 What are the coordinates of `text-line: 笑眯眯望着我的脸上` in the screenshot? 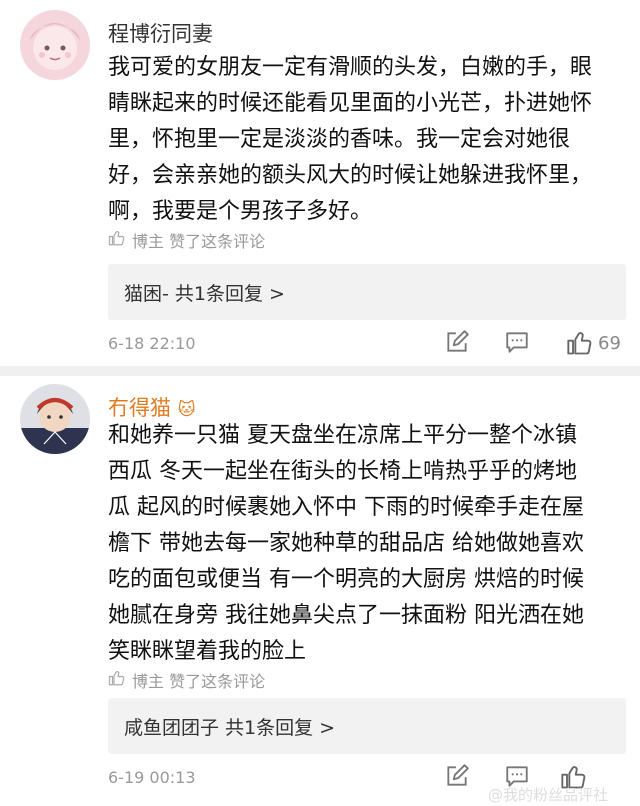 It's located at (207, 651).